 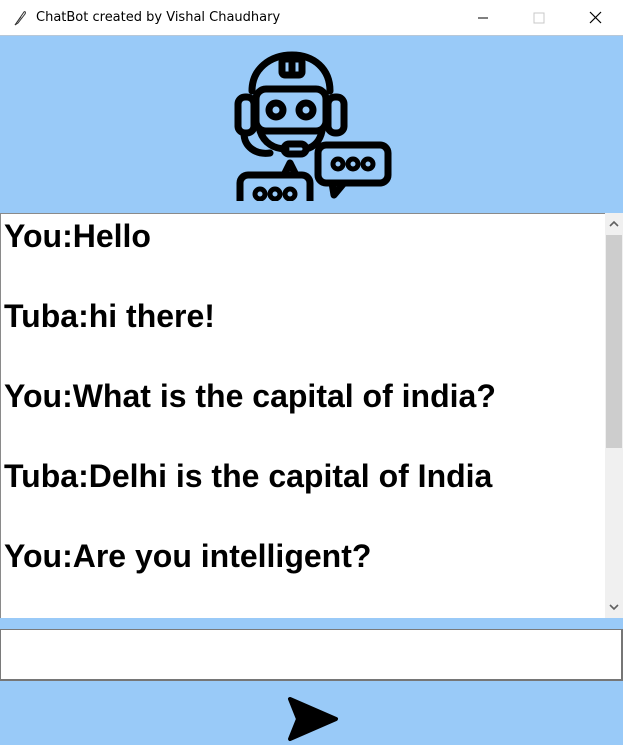 What do you see at coordinates (311, 17) in the screenshot?
I see `title-bar: ChatBot created by Vishal Chaudhary` at bounding box center [311, 17].